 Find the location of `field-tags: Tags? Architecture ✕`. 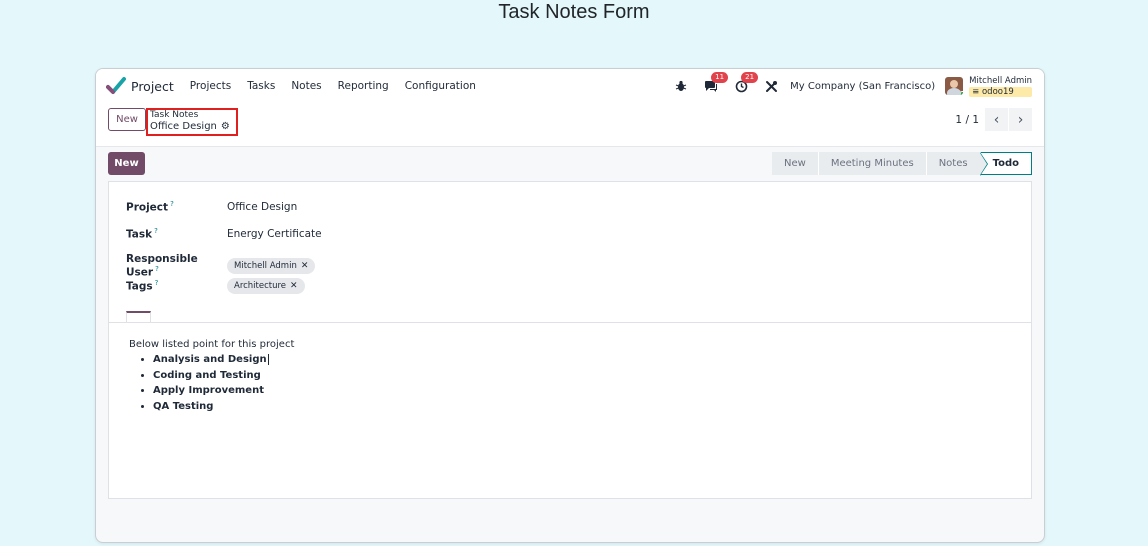

field-tags: Tags? Architecture ✕ is located at coordinates (215, 286).